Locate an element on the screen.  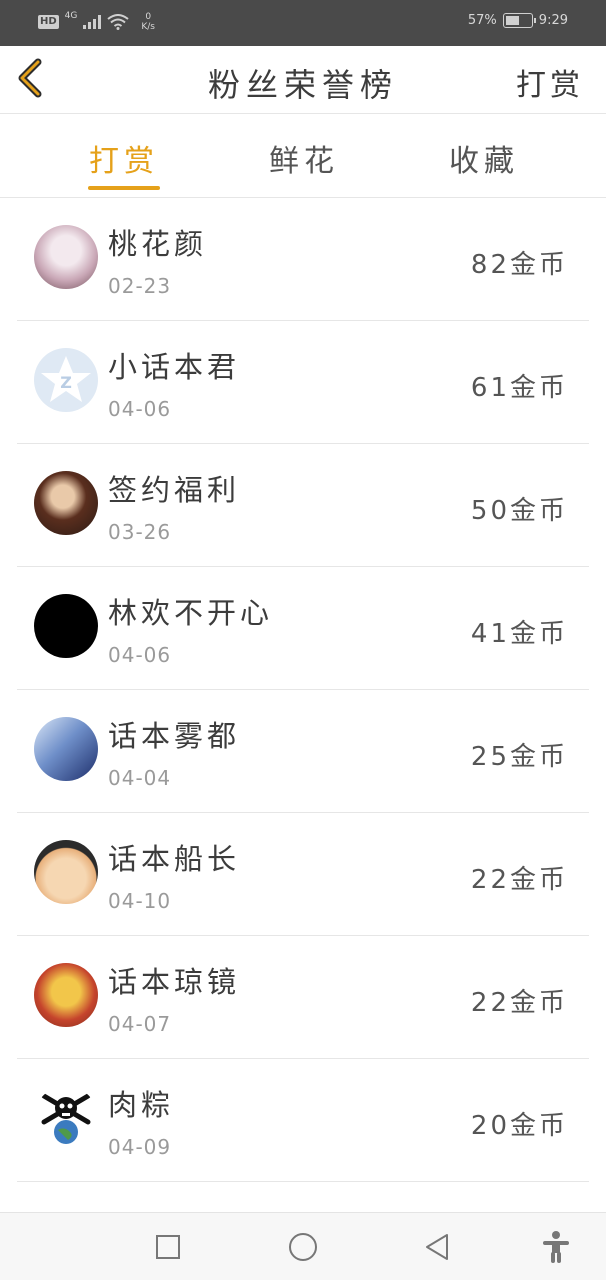
recents-button is located at coordinates (168, 1247).